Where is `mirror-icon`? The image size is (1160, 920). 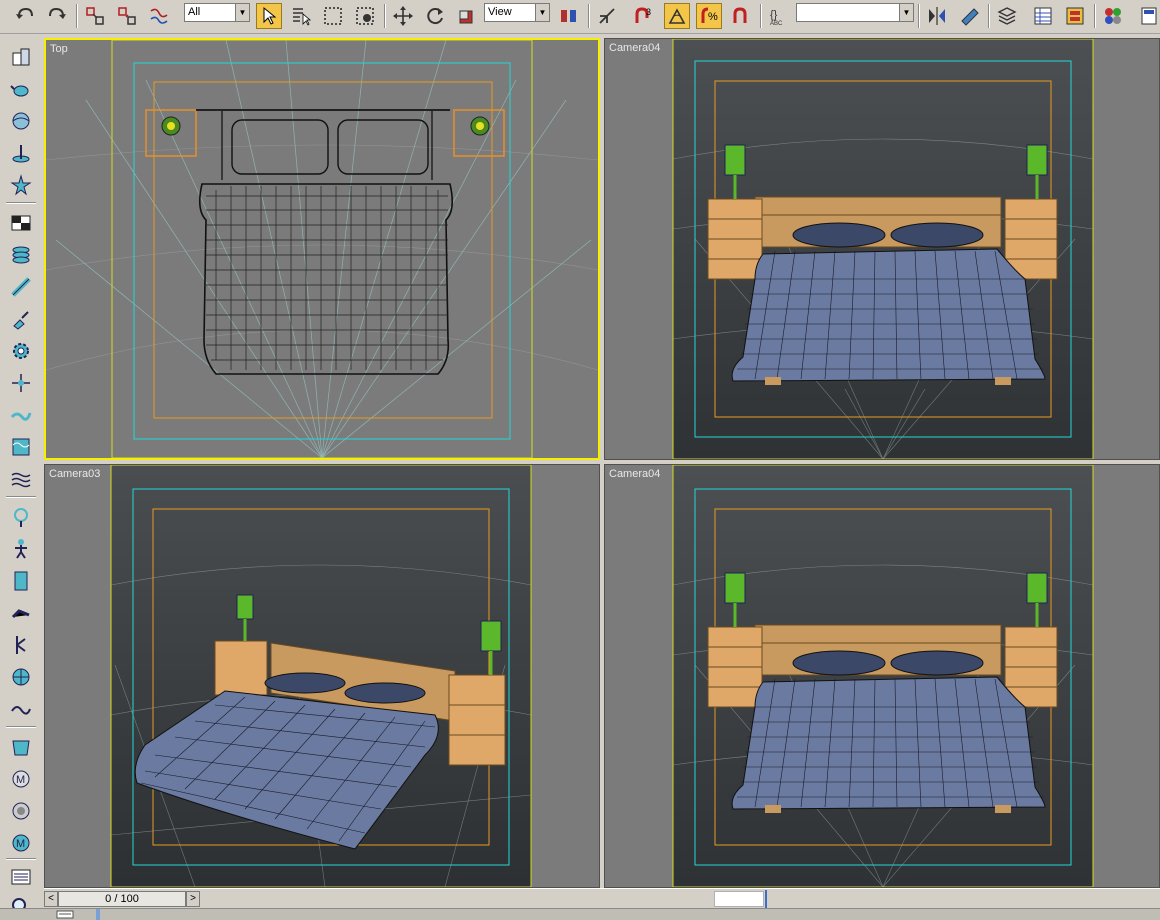 mirror-icon is located at coordinates (937, 16).